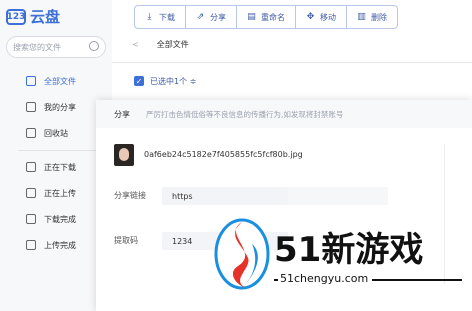 The image size is (472, 311). What do you see at coordinates (31, 245) in the screenshot?
I see `upload-done-icon` at bounding box center [31, 245].